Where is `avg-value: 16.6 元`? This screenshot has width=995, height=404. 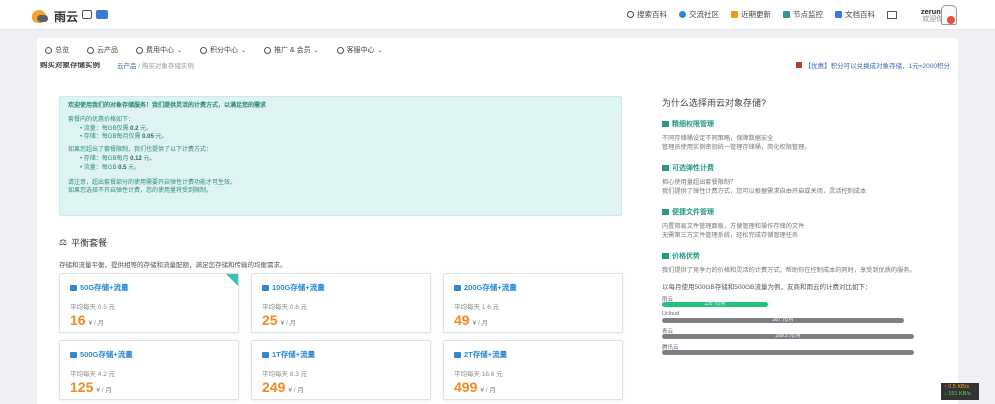
avg-value: 16.6 元 is located at coordinates (492, 374).